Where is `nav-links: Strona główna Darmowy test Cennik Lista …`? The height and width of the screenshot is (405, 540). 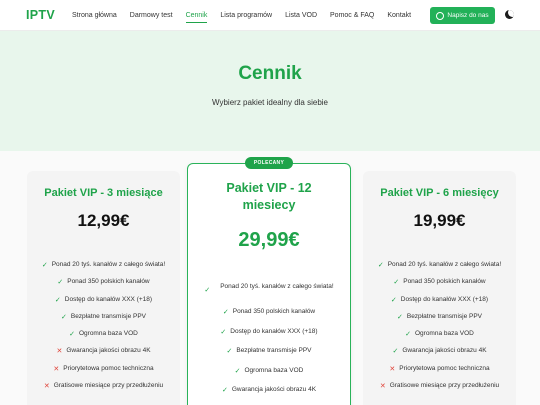 nav-links: Strona główna Darmowy test Cennik Lista … is located at coordinates (248, 15).